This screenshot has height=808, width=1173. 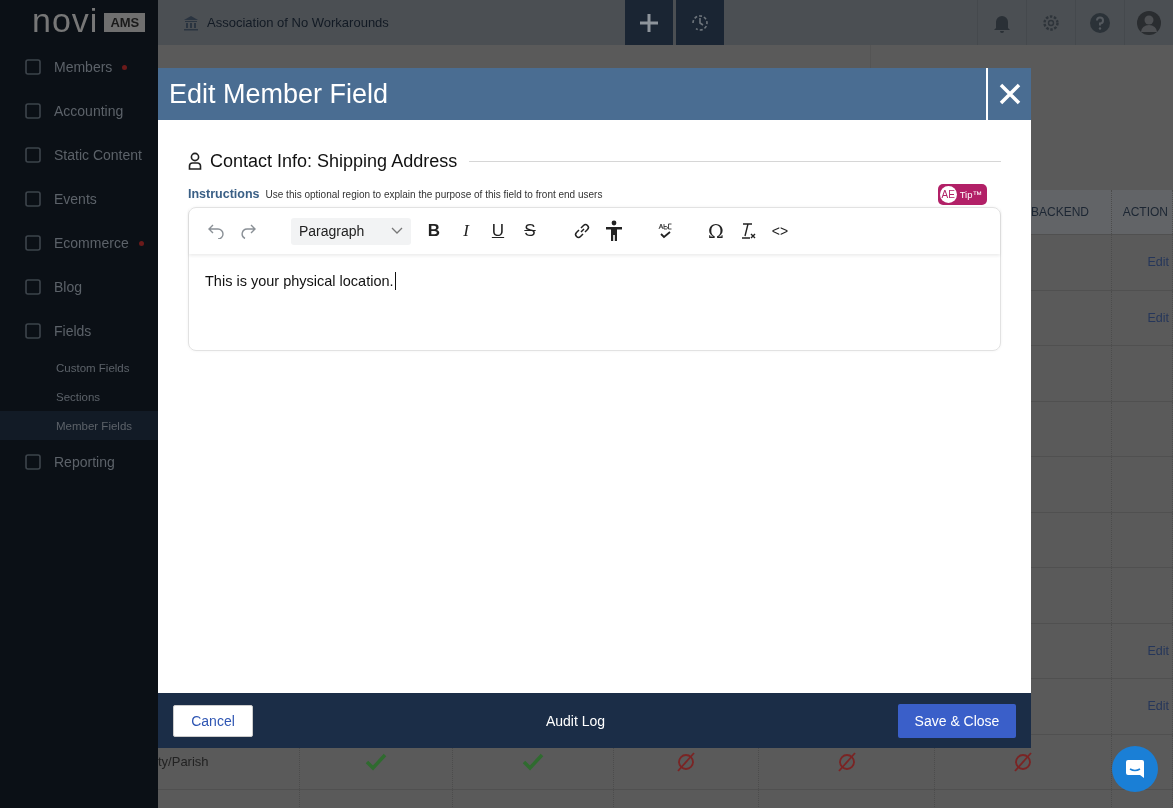 What do you see at coordinates (334, 161) in the screenshot?
I see `section-title: Contact Info: Shipping Address` at bounding box center [334, 161].